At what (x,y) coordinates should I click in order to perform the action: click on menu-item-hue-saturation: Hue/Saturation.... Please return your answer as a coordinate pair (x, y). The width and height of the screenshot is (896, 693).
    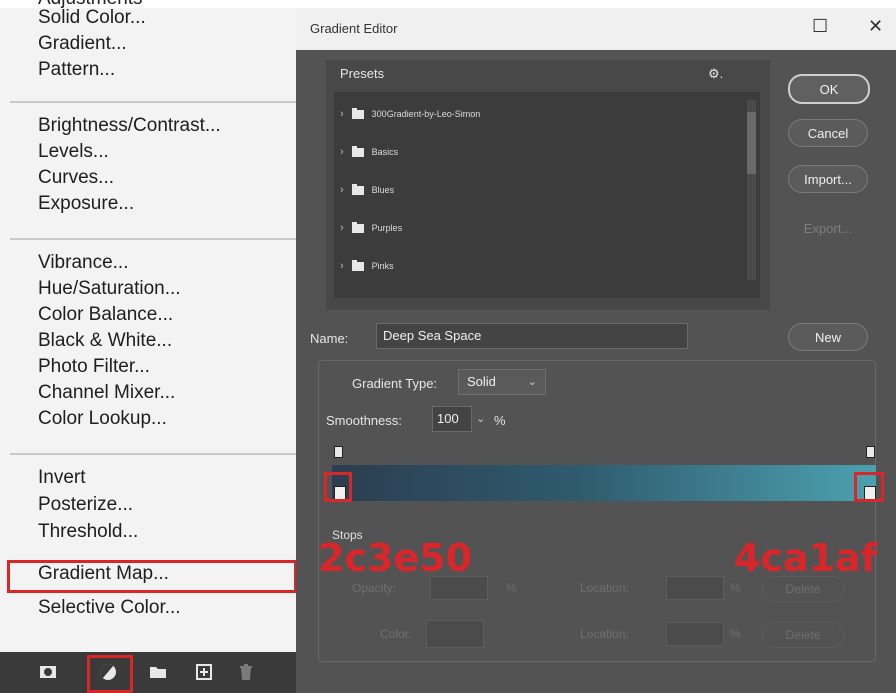
    Looking at the image, I should click on (109, 289).